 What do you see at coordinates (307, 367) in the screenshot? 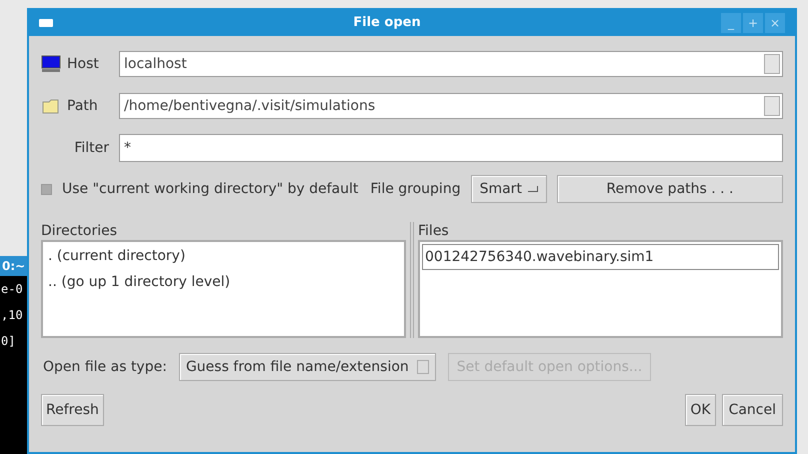
I see `file-type-dropdown: Guess from file name/extension` at bounding box center [307, 367].